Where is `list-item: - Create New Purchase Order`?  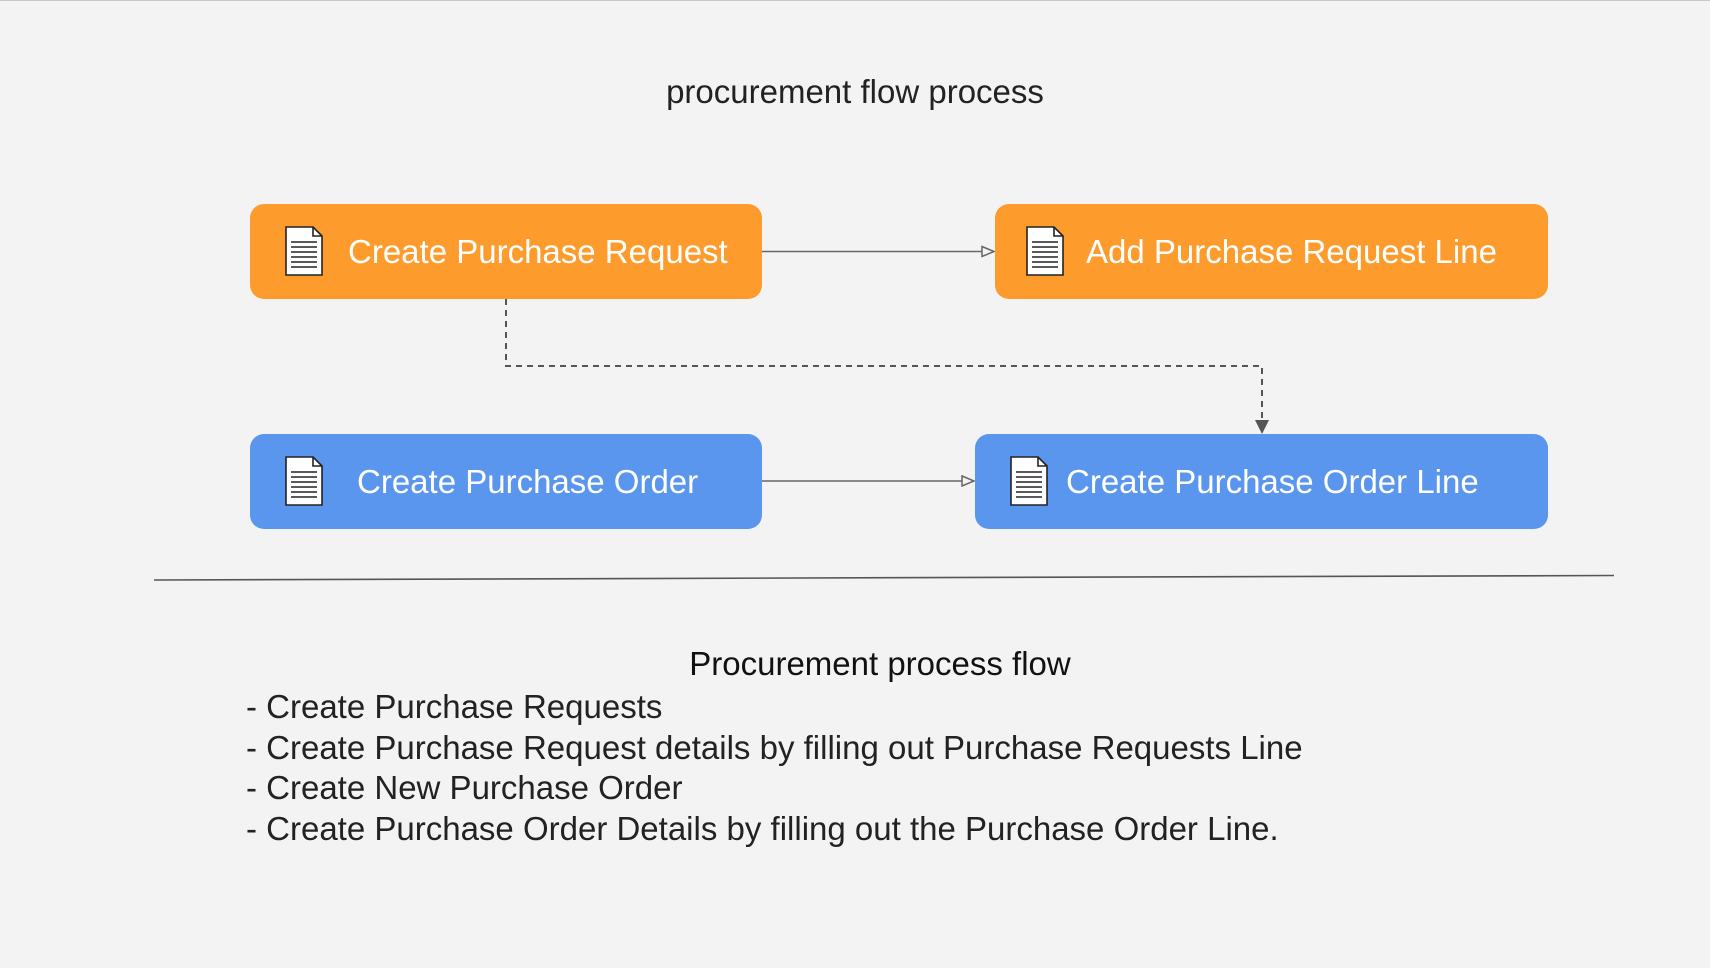 list-item: - Create New Purchase Order is located at coordinates (464, 787).